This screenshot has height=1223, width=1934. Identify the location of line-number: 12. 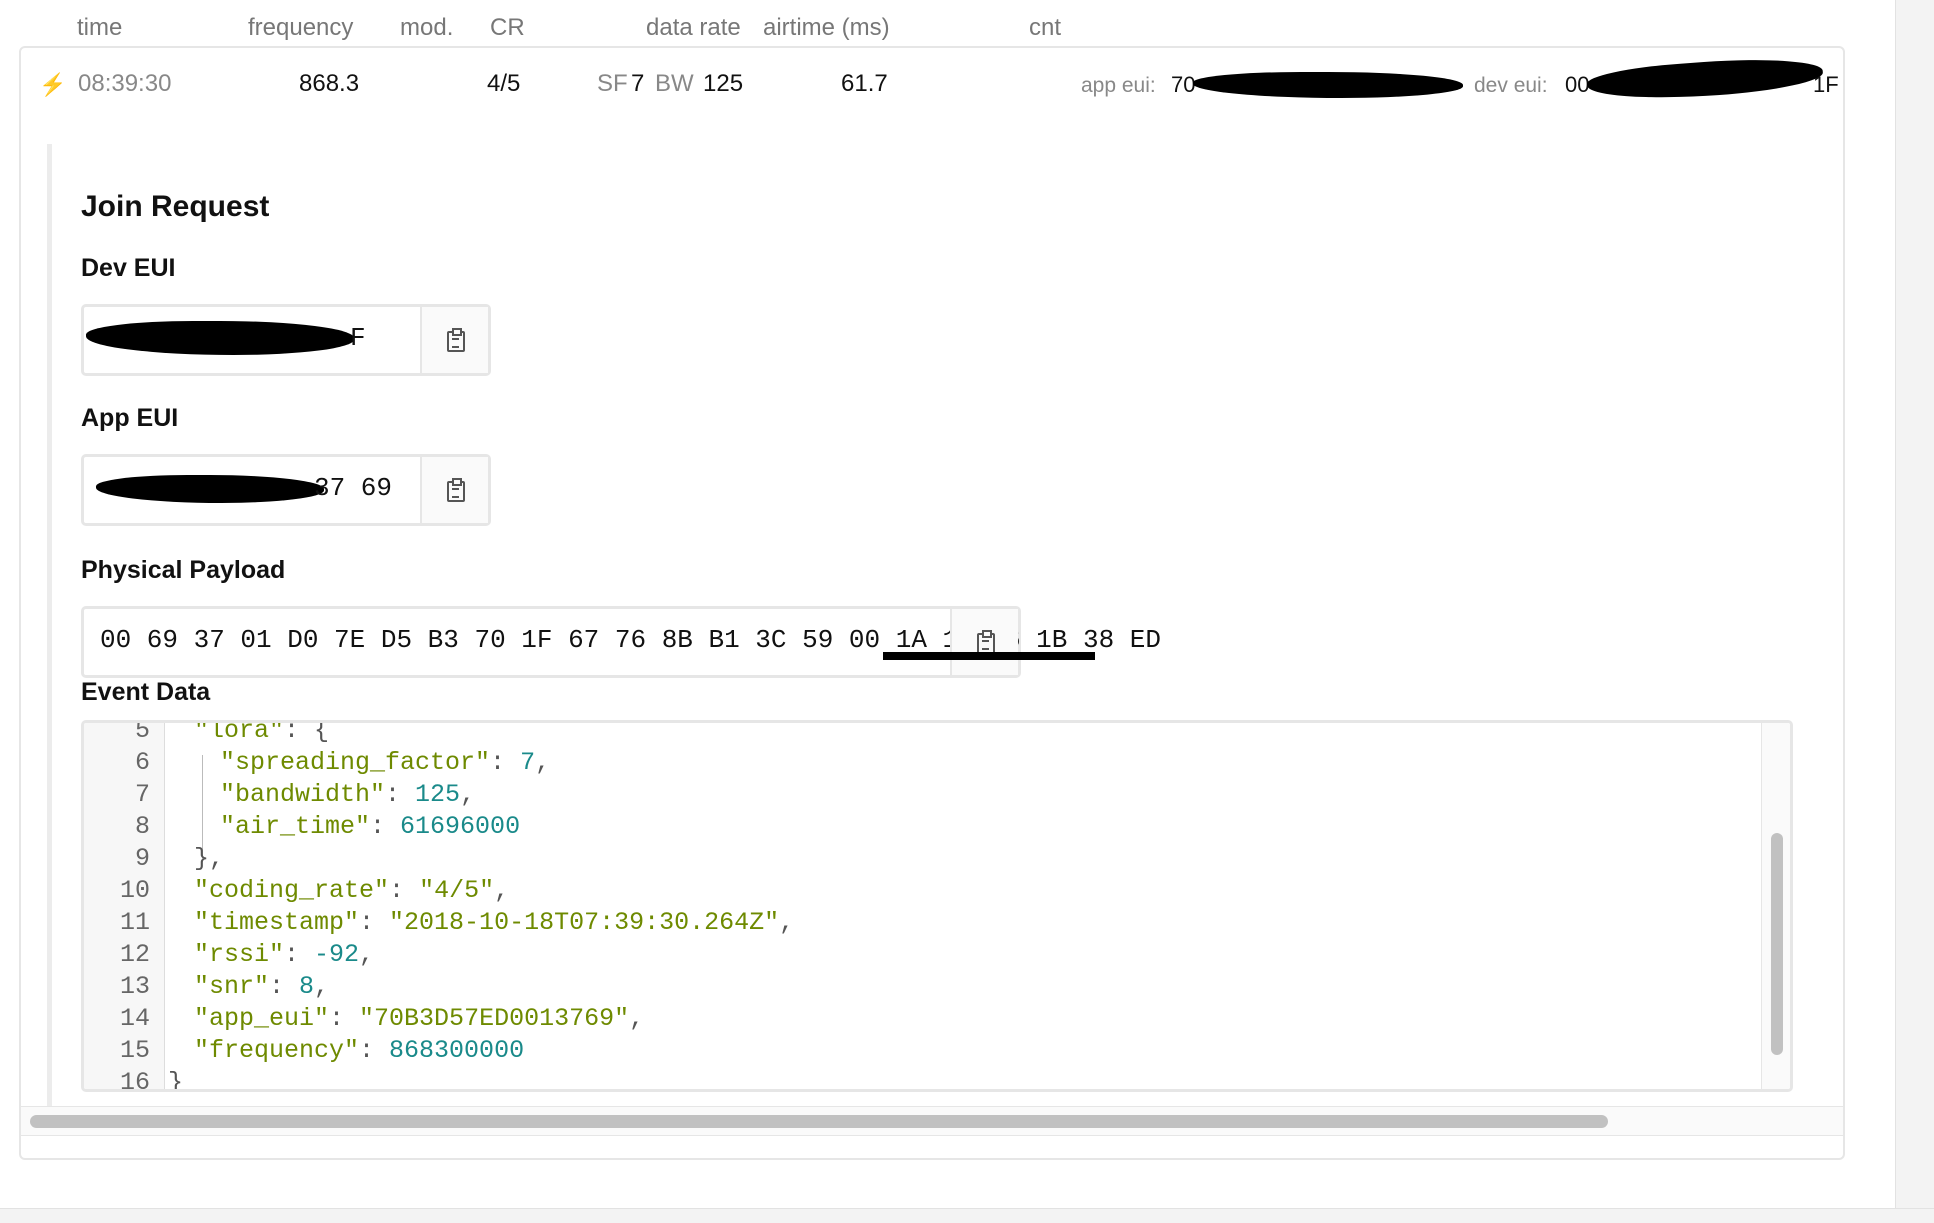
(134, 954).